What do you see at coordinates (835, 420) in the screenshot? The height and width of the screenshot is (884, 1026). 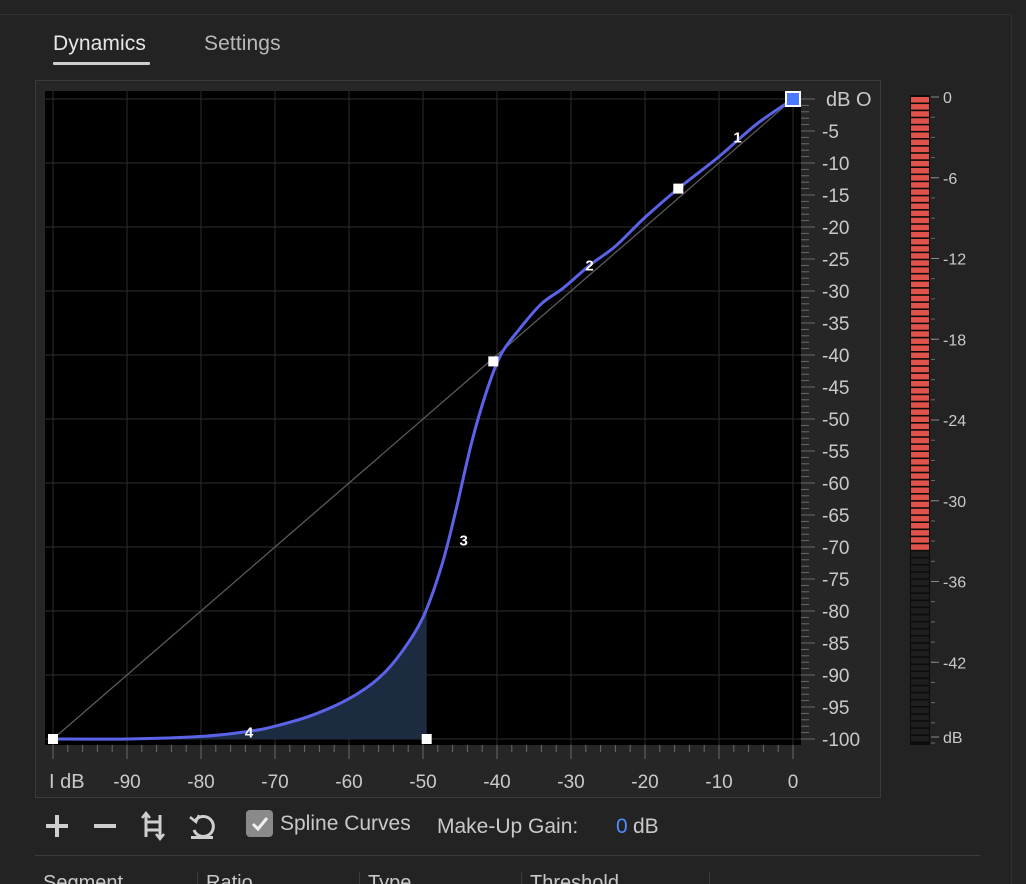 I see `y-tick-label: -50` at bounding box center [835, 420].